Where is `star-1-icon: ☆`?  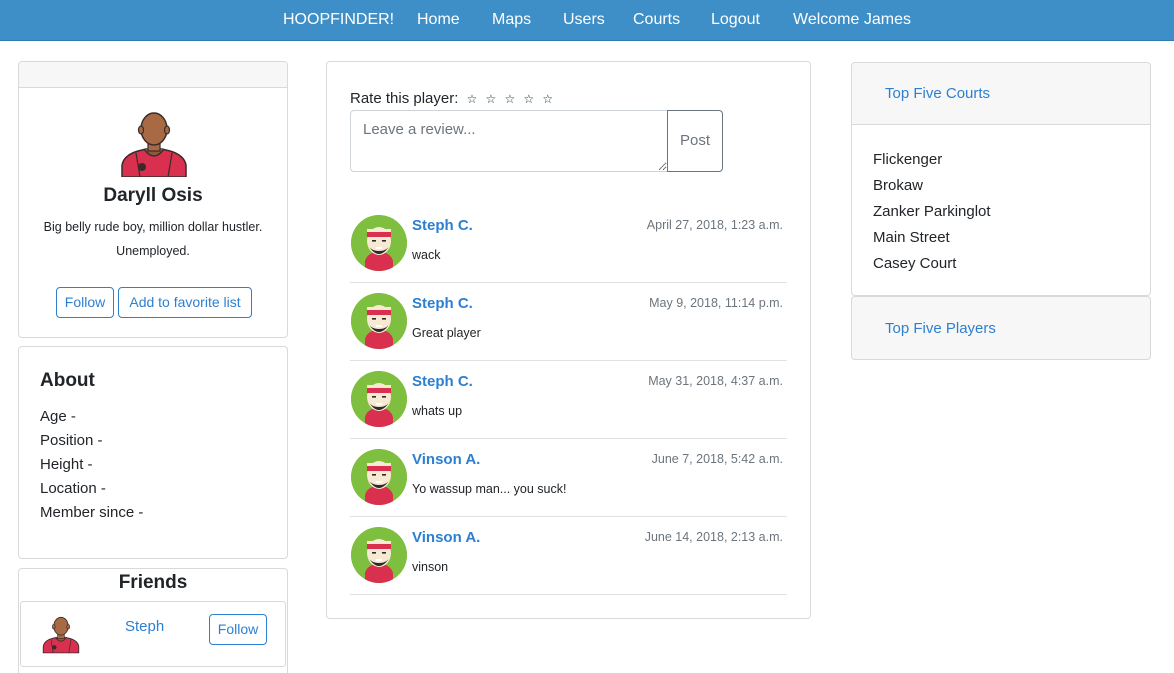
star-1-icon: ☆ is located at coordinates (472, 99).